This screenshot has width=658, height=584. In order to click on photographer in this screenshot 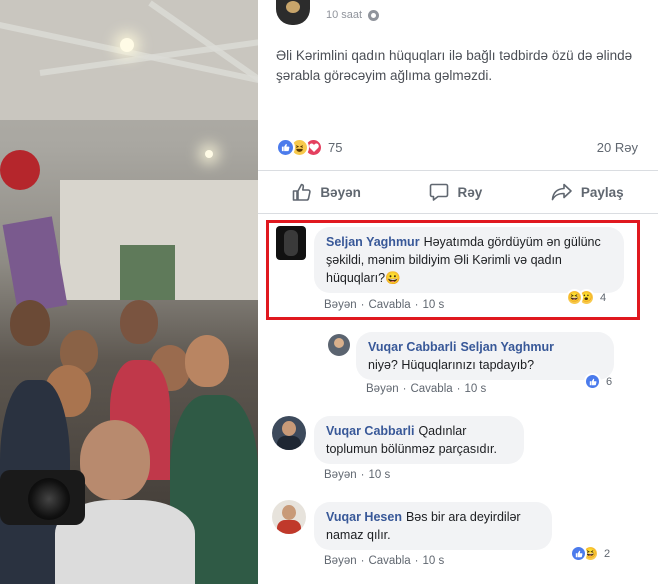, I will do `click(115, 460)`.